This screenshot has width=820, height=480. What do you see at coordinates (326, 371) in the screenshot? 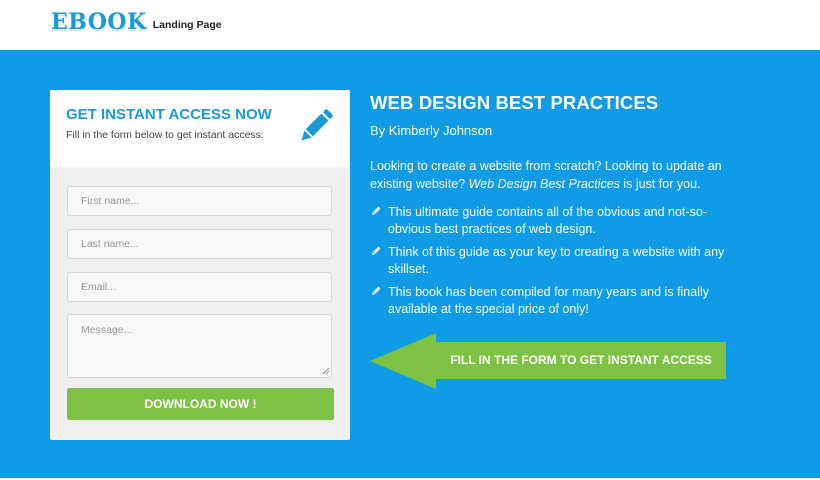
I see `resize-grip-icon` at bounding box center [326, 371].